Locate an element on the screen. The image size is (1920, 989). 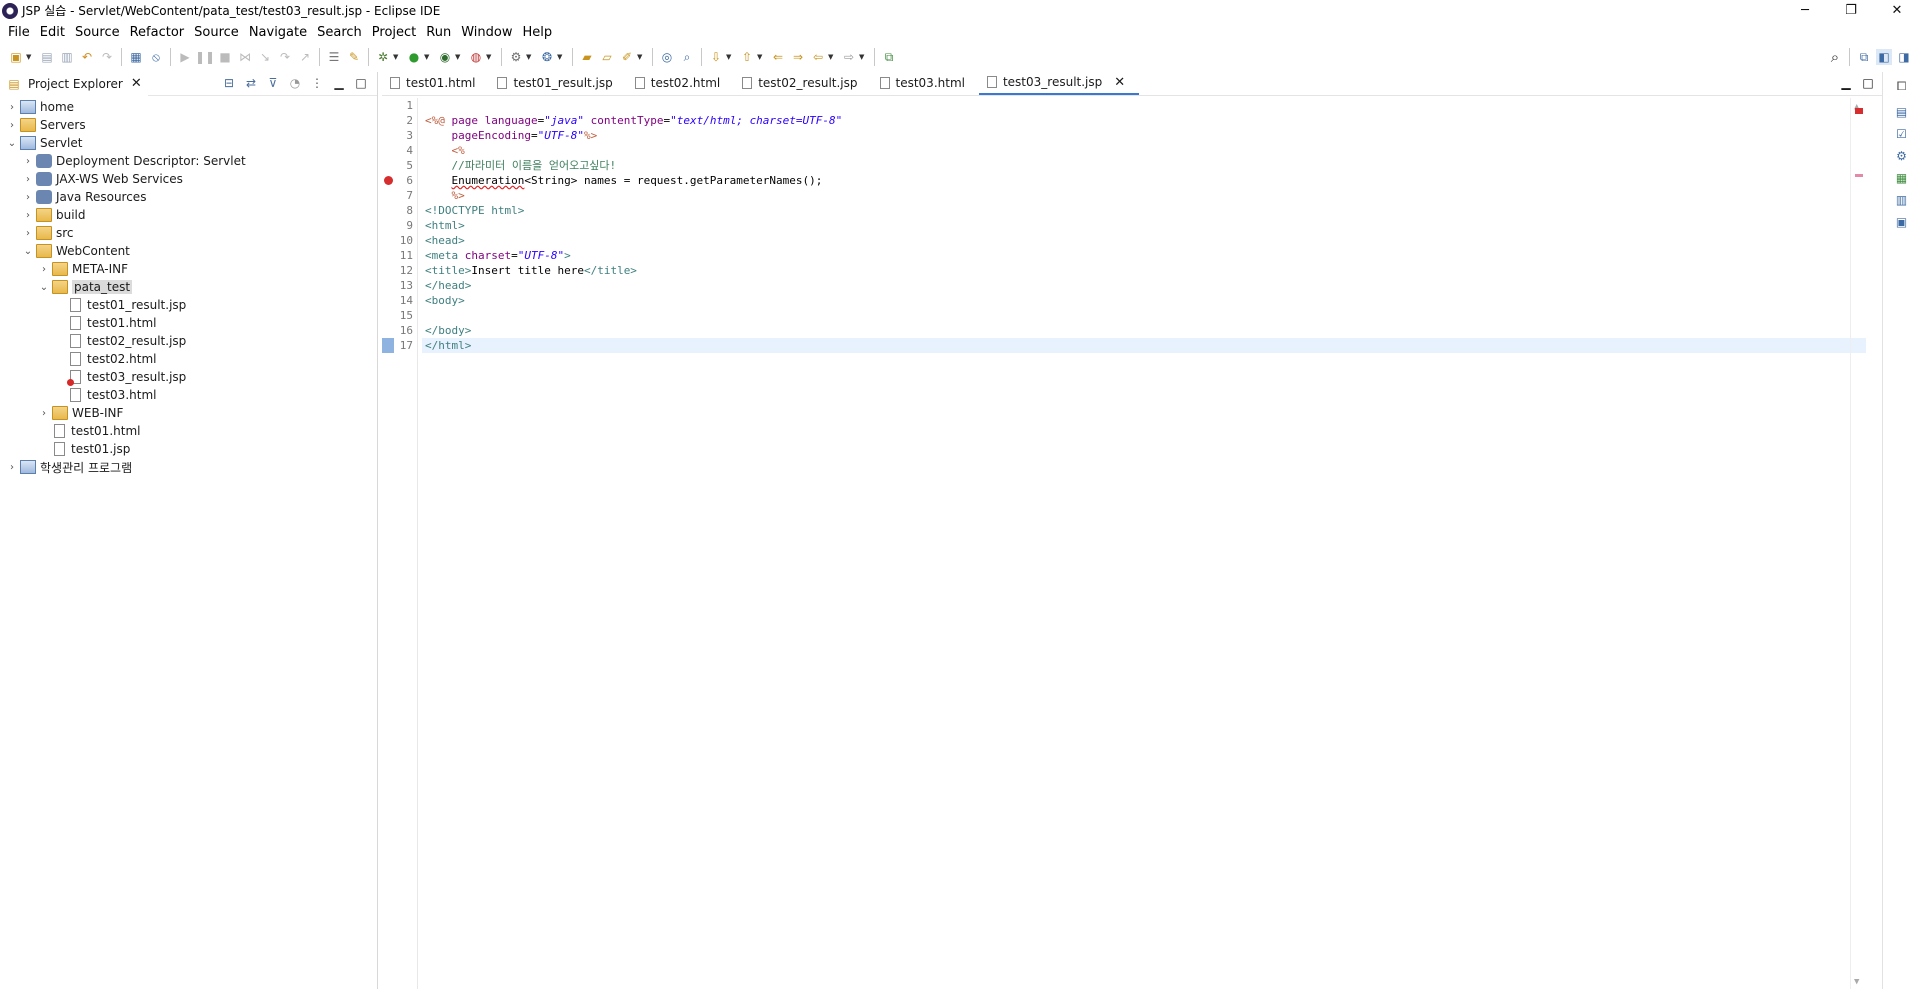
previous-annotation-icon: ⇧ is located at coordinates (747, 57).